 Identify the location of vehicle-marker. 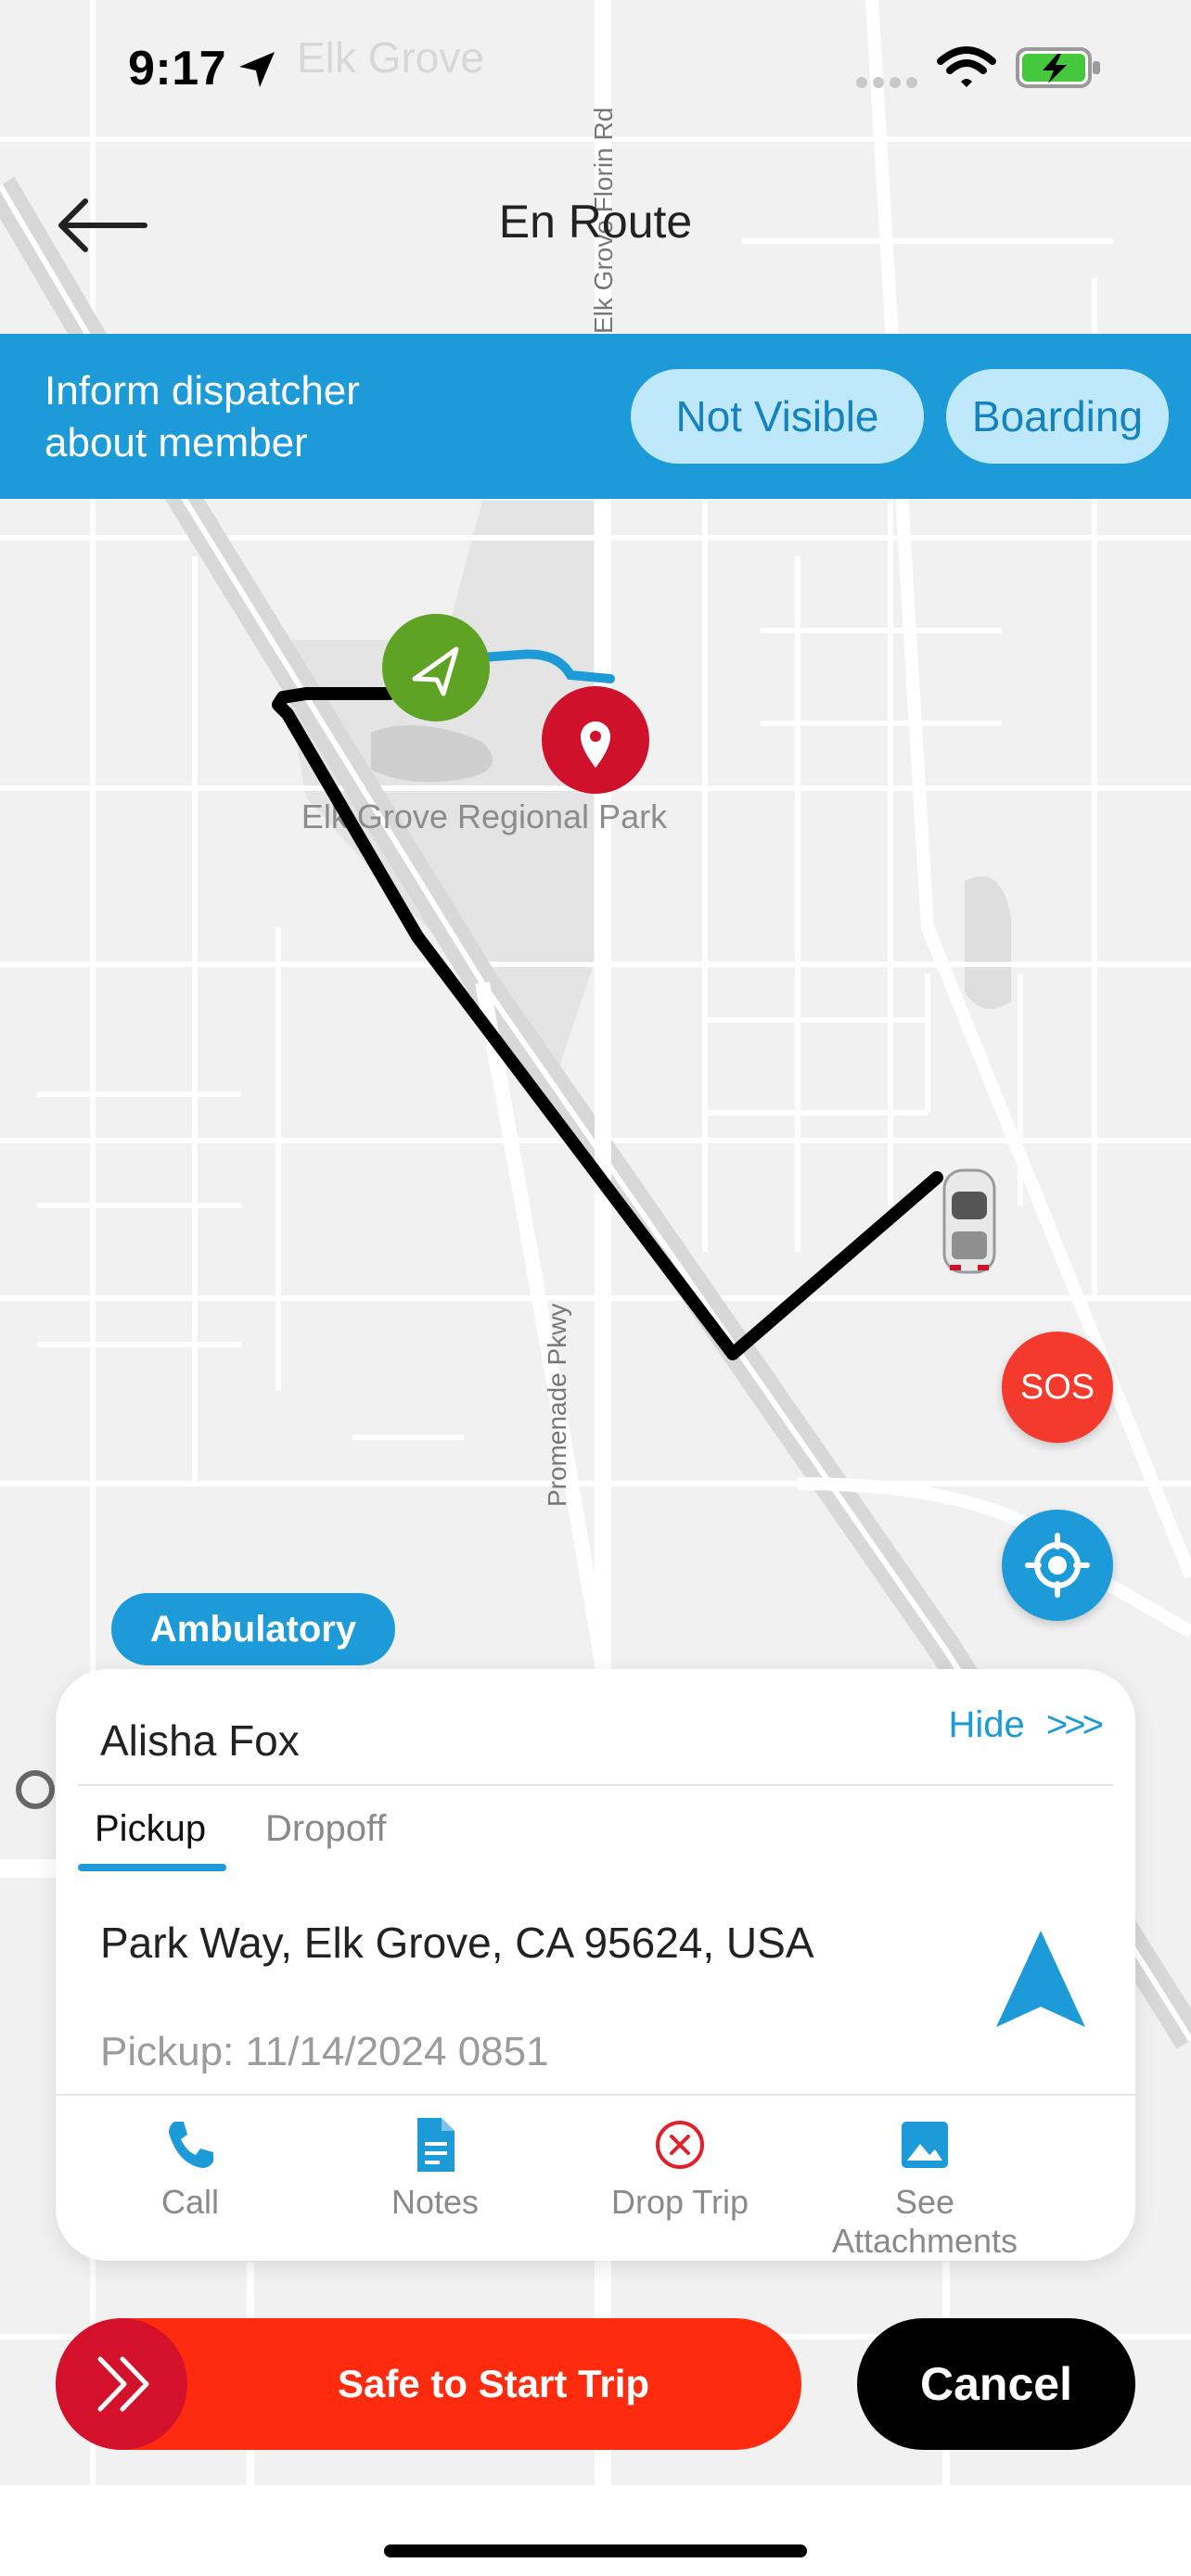
(969, 1221).